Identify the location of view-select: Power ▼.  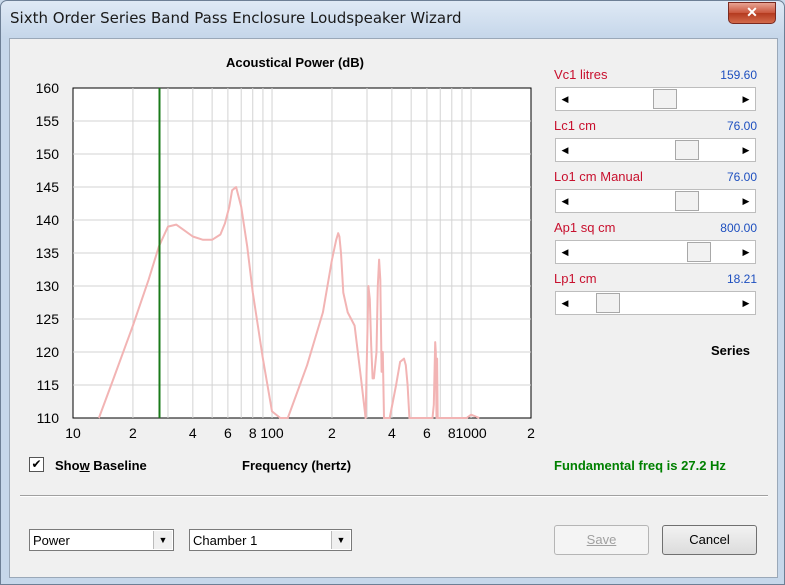
(101, 540).